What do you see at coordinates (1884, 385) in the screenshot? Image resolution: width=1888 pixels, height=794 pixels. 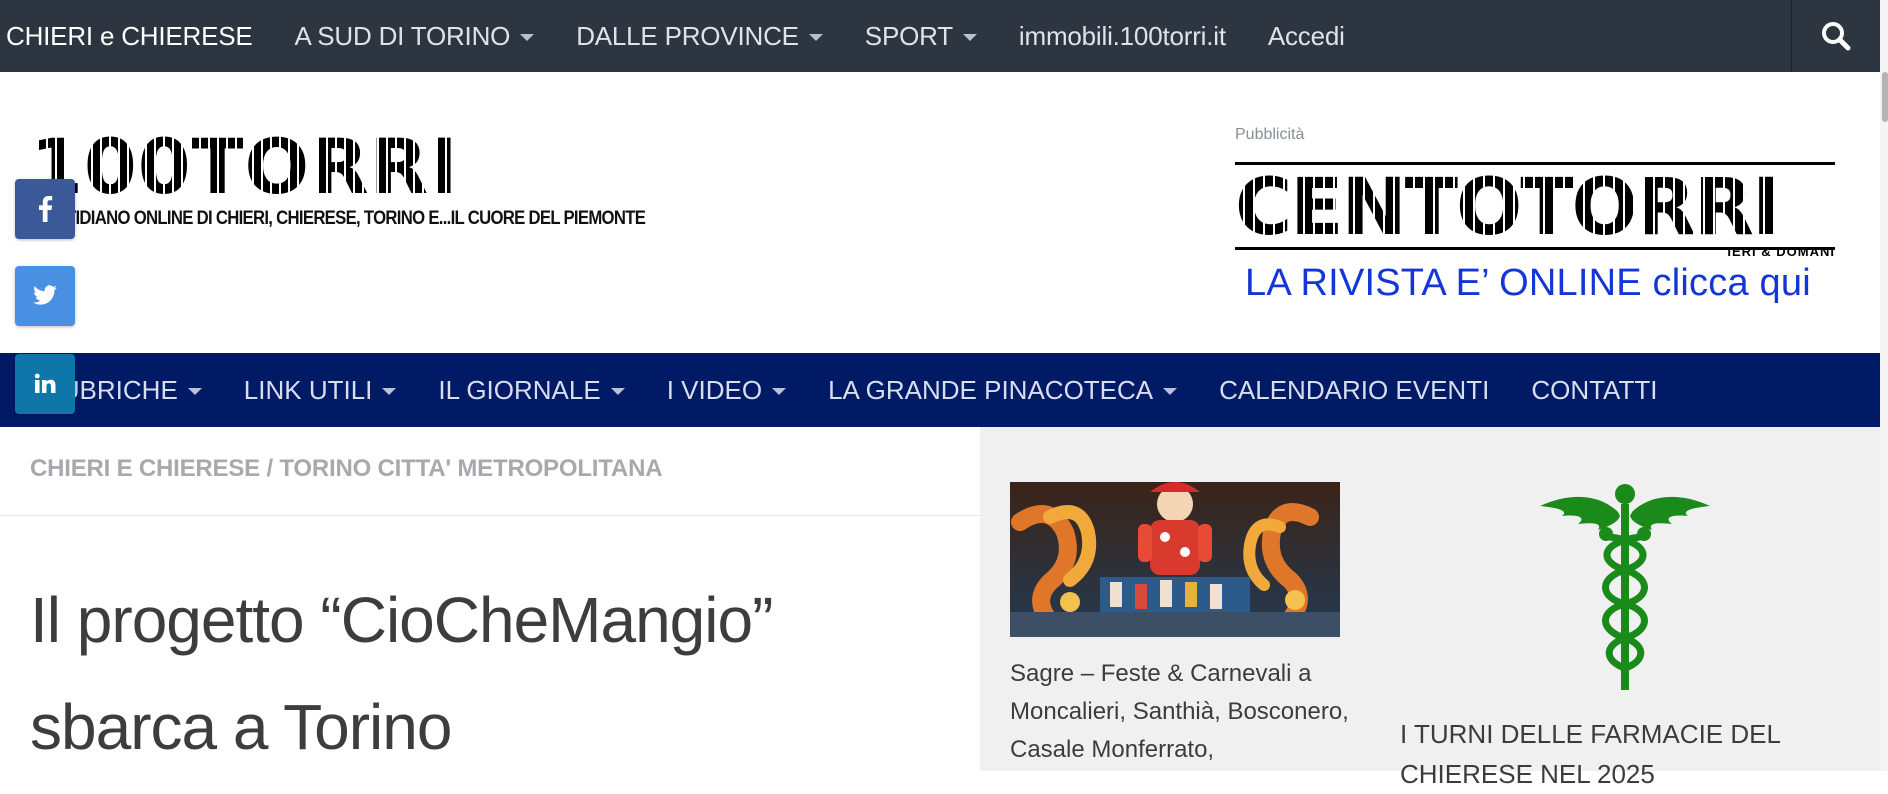 I see `page-scrollbar` at bounding box center [1884, 385].